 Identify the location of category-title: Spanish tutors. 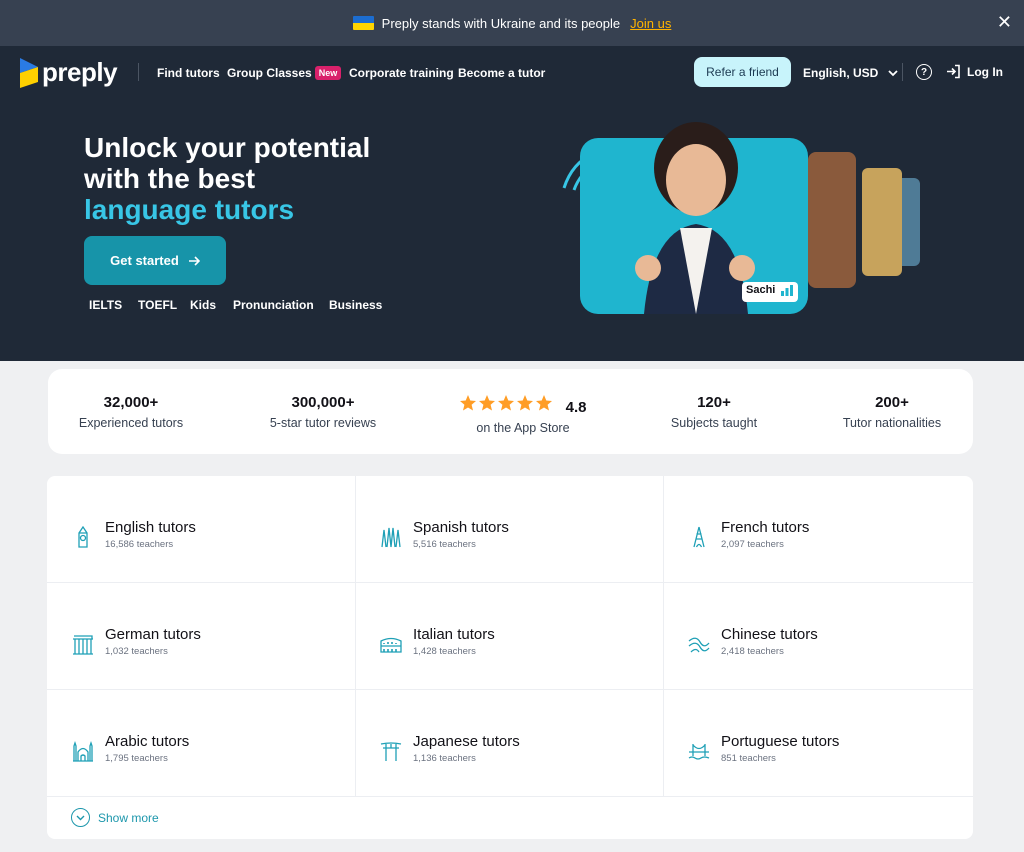
(461, 527).